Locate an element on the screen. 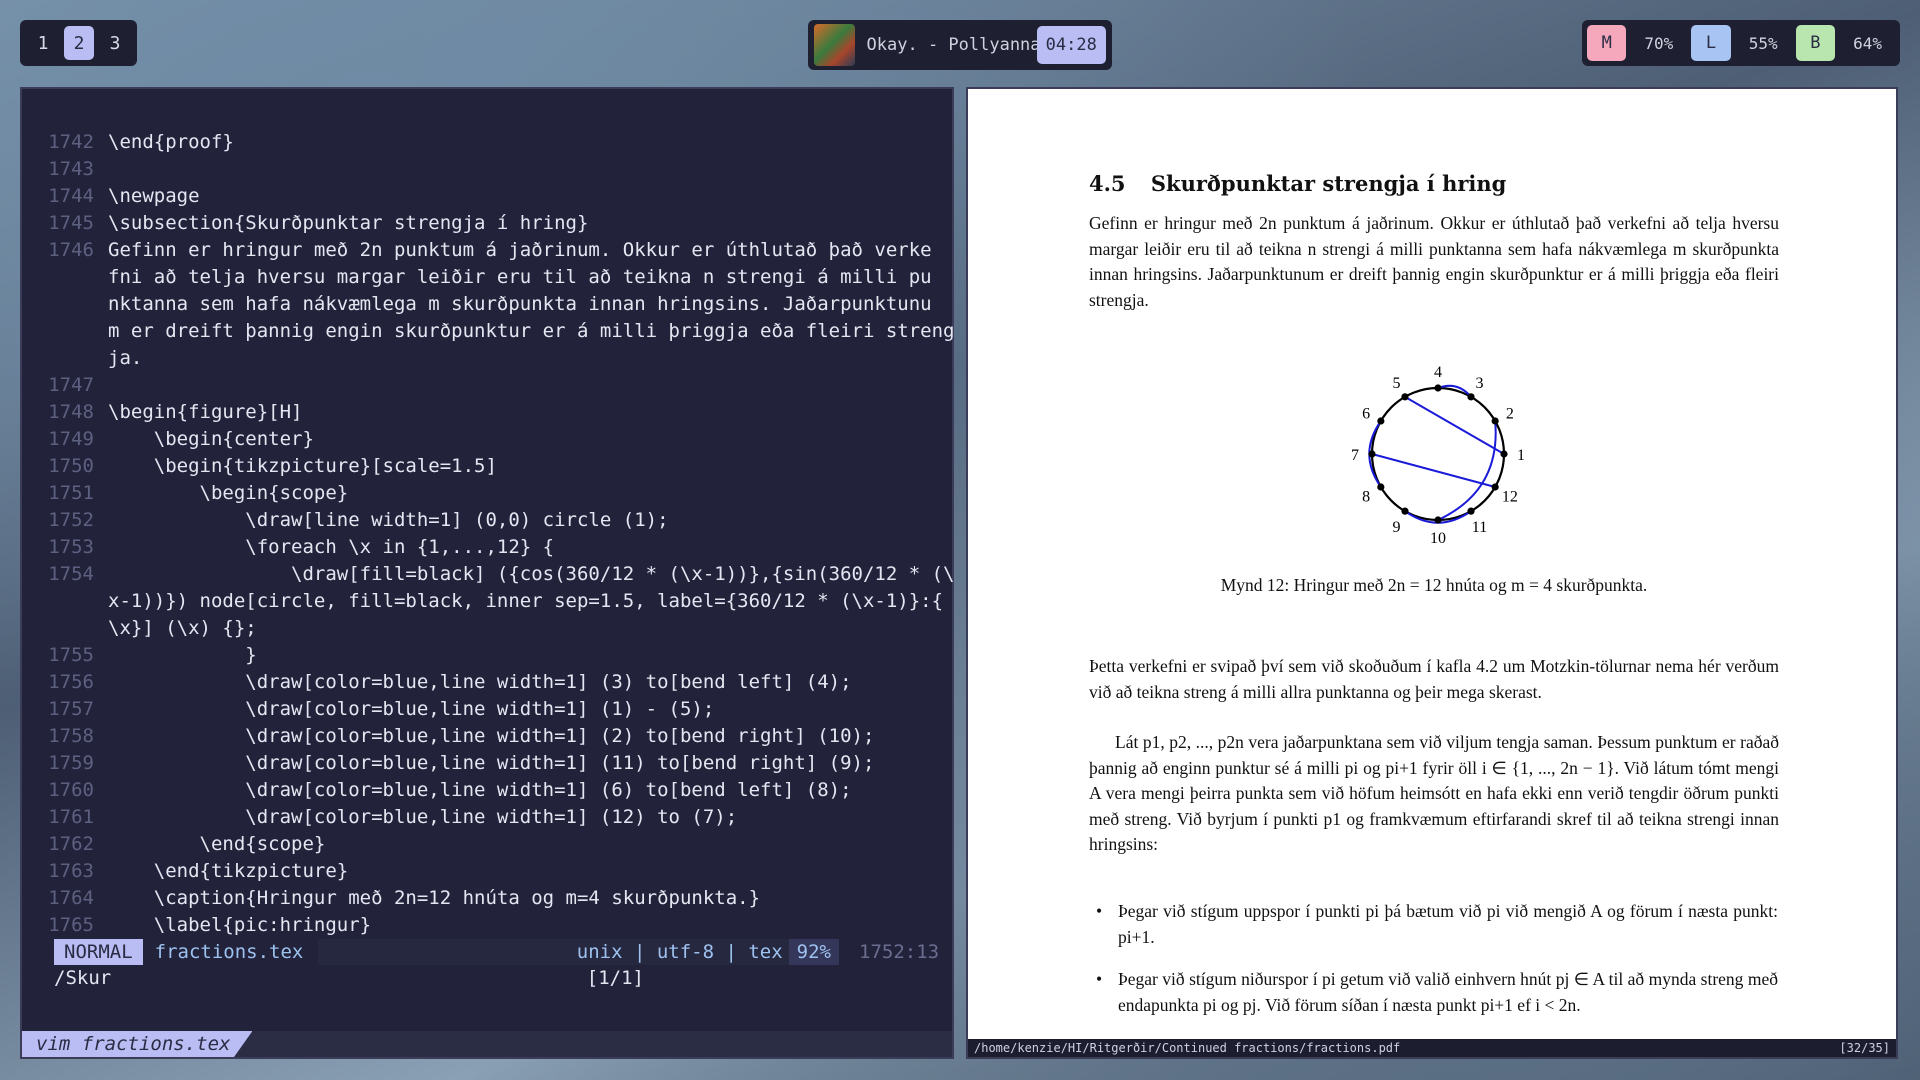 The width and height of the screenshot is (1920, 1080). code-line: 1744 \newpage is located at coordinates (487, 196).